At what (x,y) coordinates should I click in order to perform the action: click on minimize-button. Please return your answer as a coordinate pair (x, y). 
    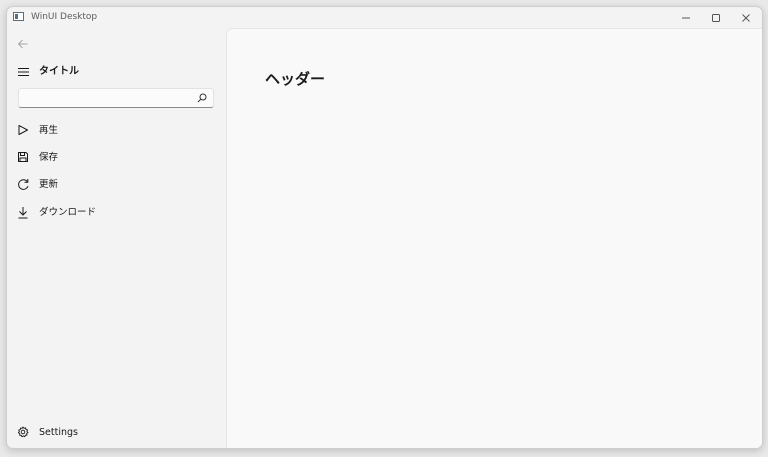
    Looking at the image, I should click on (686, 18).